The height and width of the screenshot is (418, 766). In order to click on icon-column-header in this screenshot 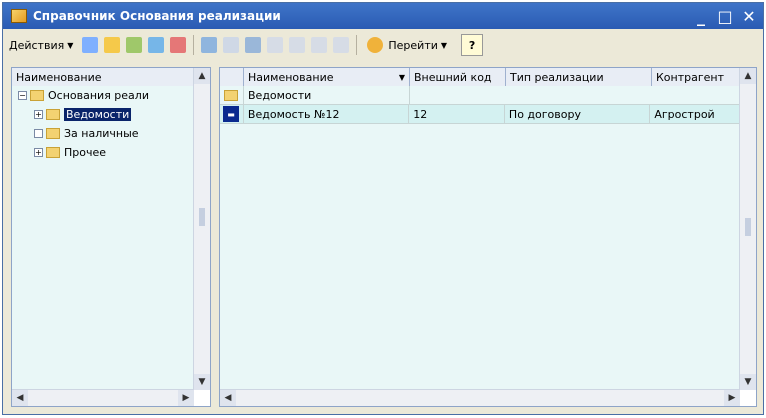, I will do `click(232, 77)`.